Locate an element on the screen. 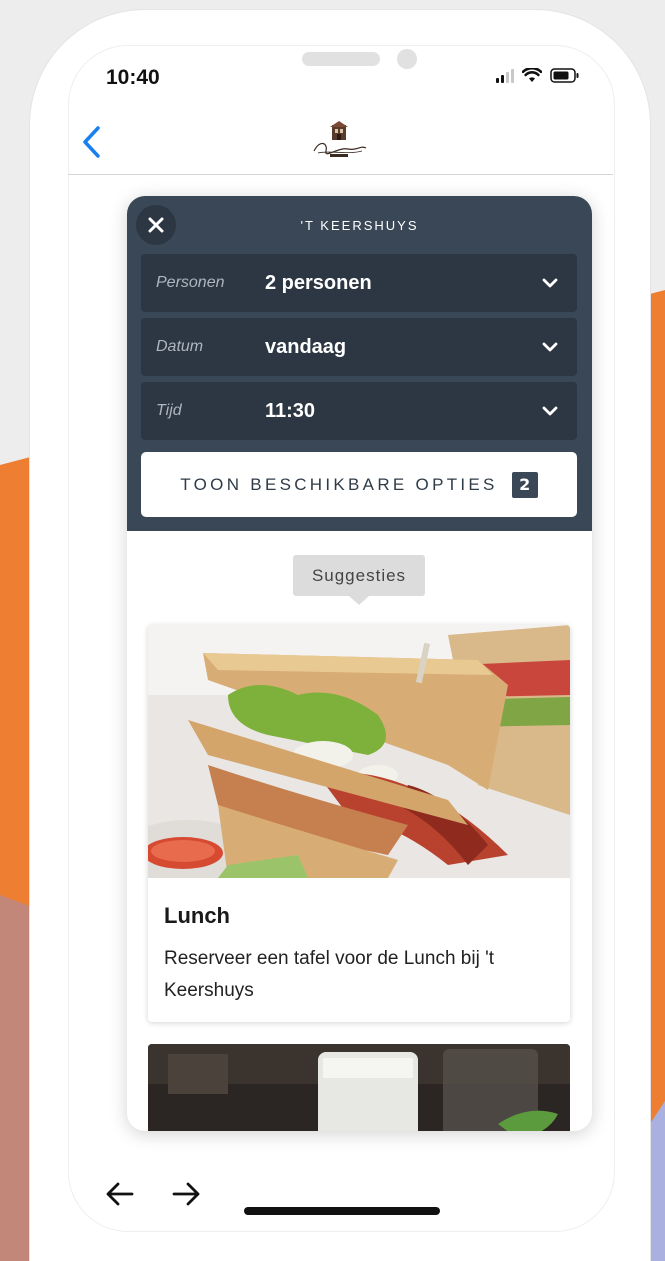 The height and width of the screenshot is (1261, 665). persons-label: Personen is located at coordinates (190, 282).